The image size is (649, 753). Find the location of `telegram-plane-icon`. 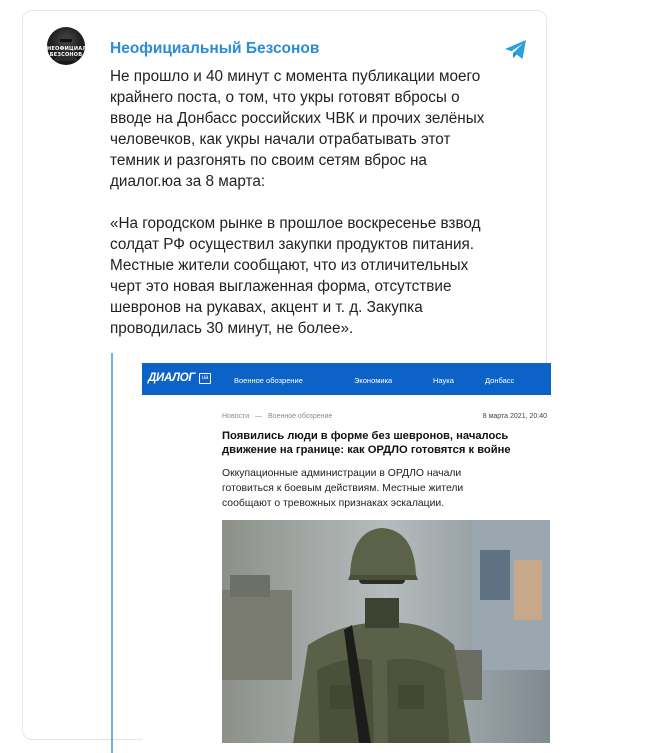

telegram-plane-icon is located at coordinates (516, 50).